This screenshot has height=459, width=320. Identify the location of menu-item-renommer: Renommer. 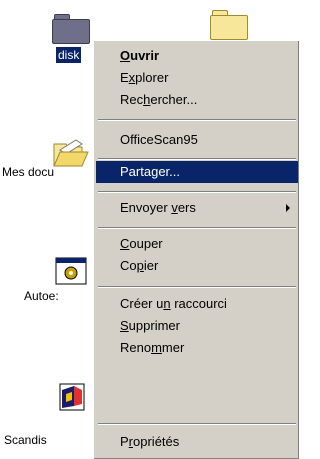
(197, 348).